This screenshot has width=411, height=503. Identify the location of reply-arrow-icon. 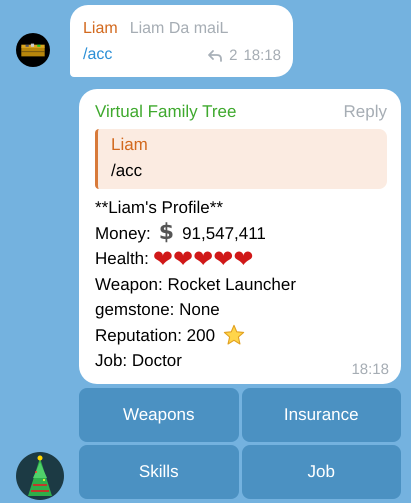
(215, 55).